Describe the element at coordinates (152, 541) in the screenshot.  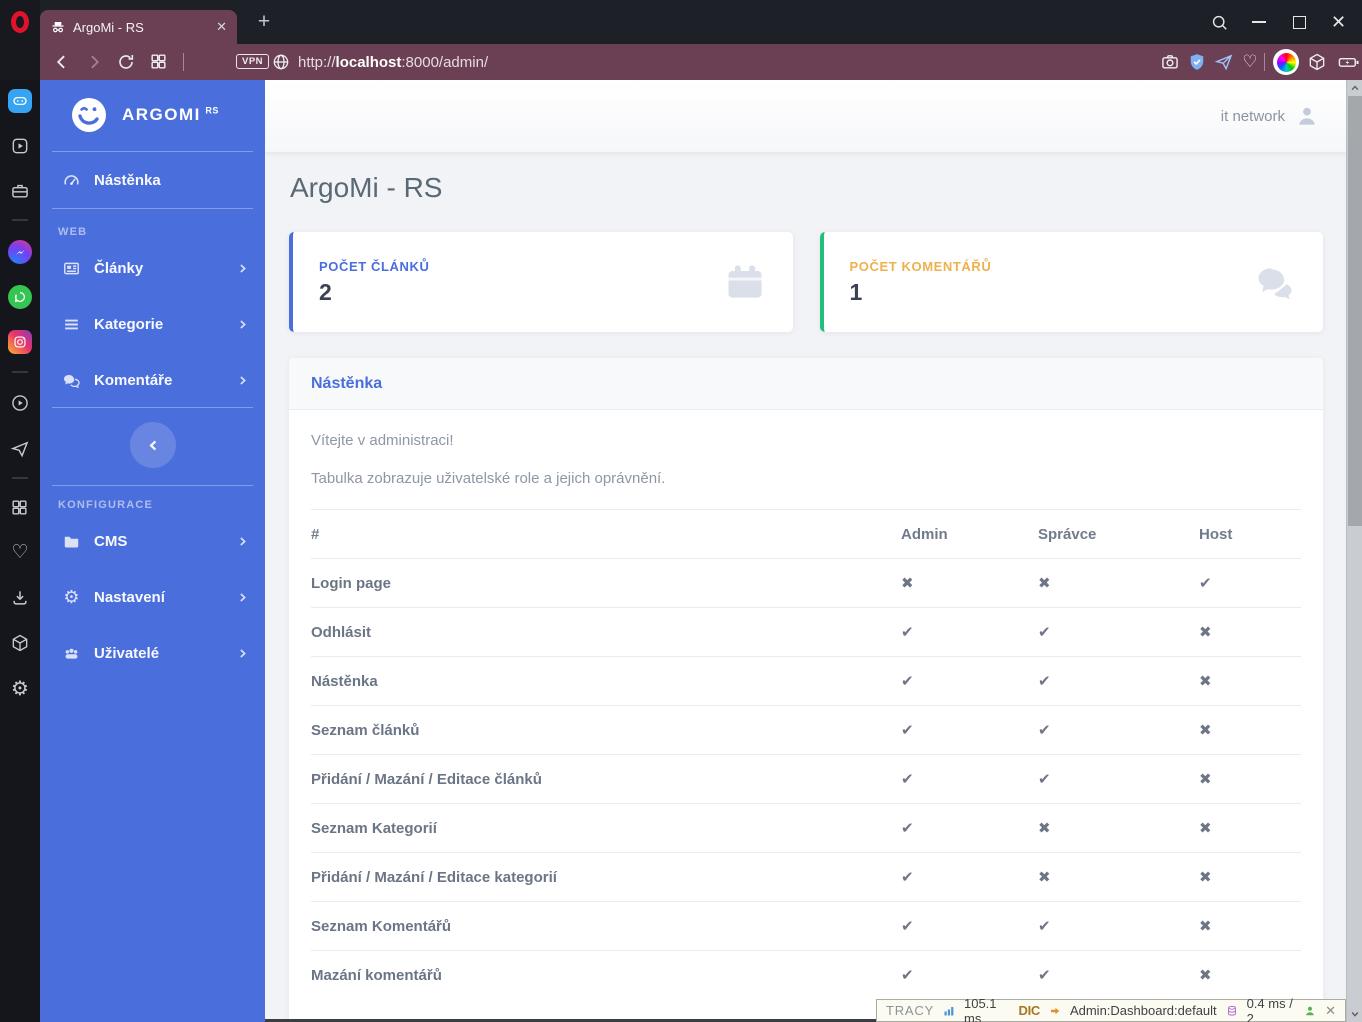
I see `sidebar-item-cms: CMS` at that location.